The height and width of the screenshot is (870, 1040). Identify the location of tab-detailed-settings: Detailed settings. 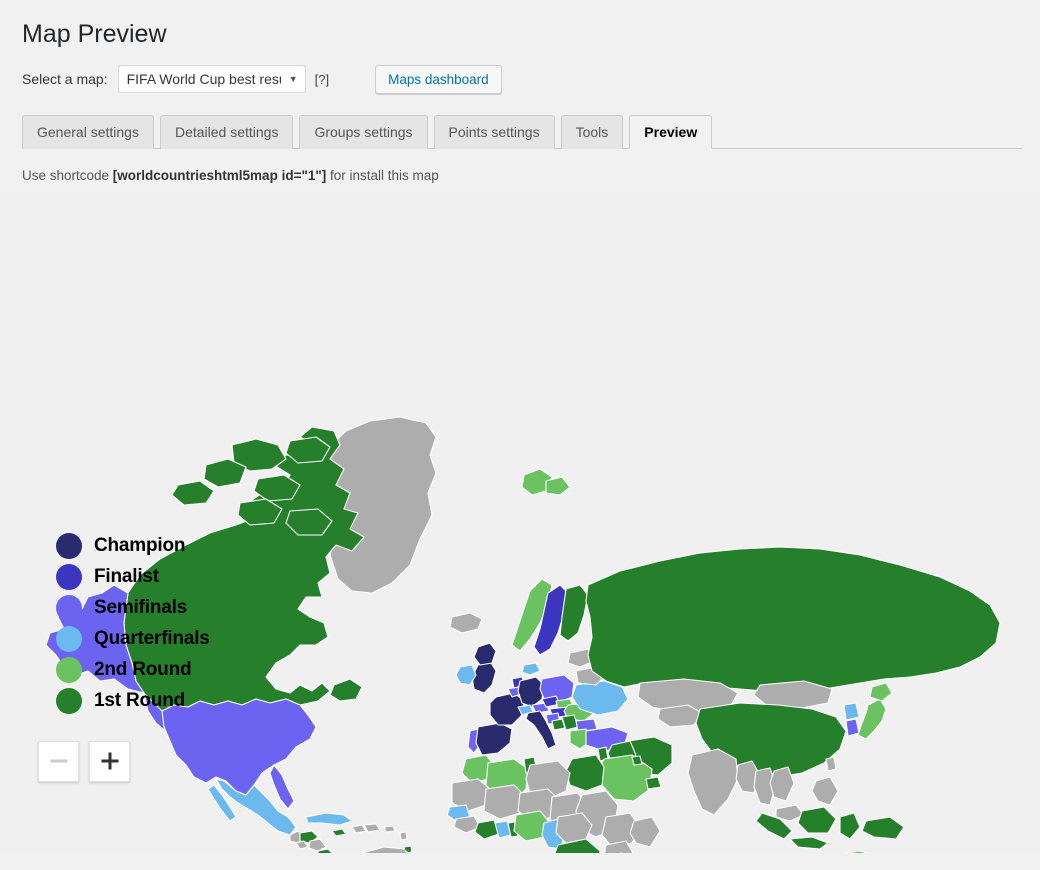
(226, 131).